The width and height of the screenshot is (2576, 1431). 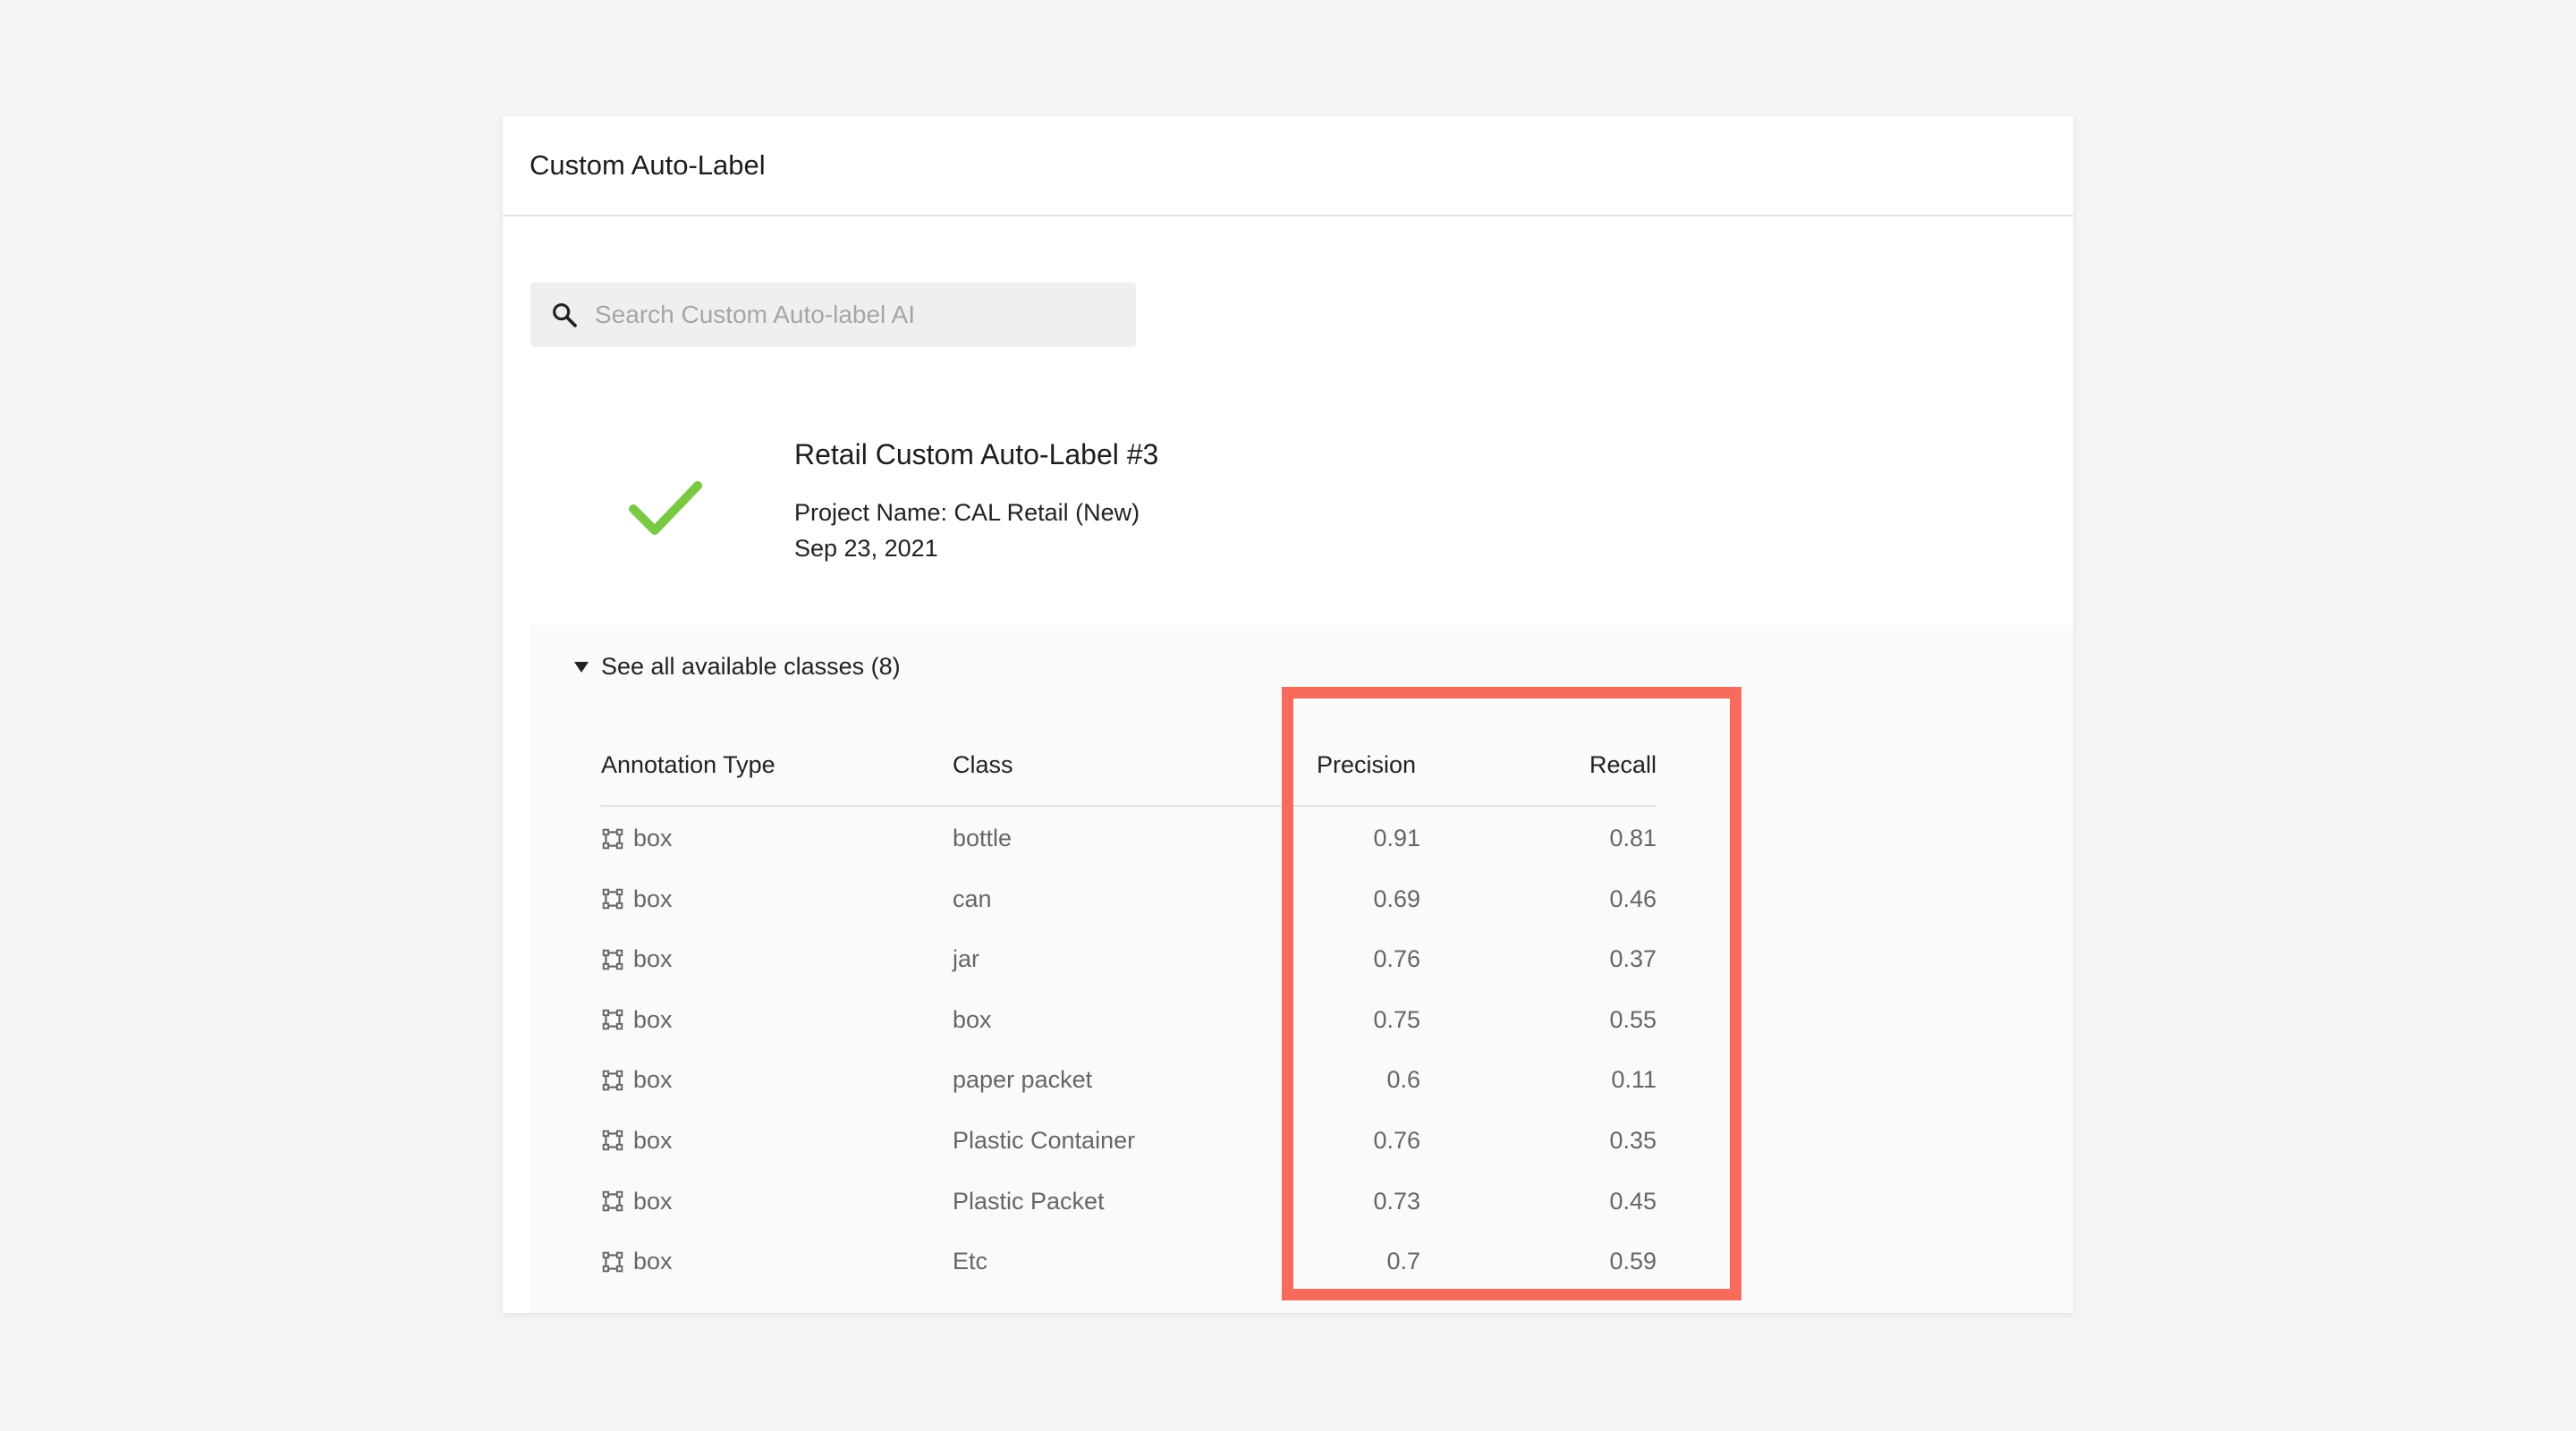 I want to click on table-row: box Etc 0.7 0.59, so click(x=1129, y=1261).